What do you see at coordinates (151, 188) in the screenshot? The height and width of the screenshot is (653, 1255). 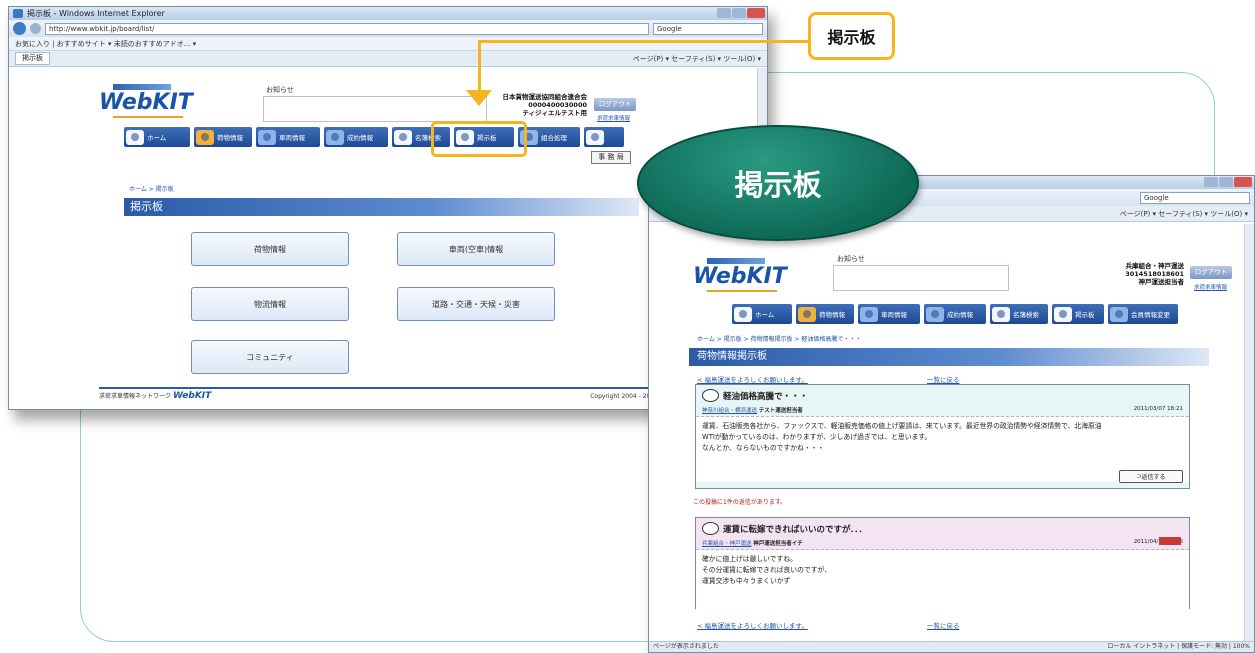 I see `breadcrumb: ホーム > 掲示板` at bounding box center [151, 188].